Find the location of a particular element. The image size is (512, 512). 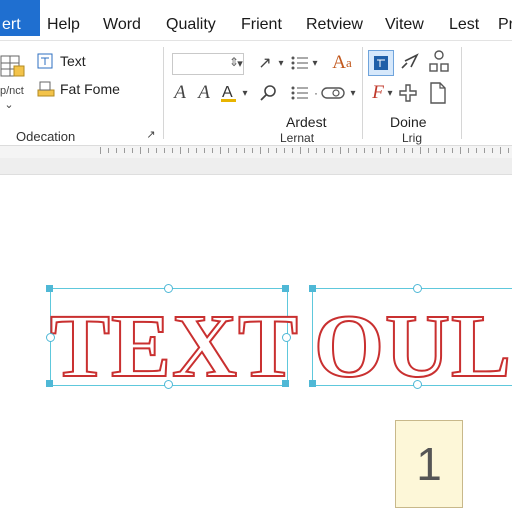

table-icon is located at coordinates (13, 66).